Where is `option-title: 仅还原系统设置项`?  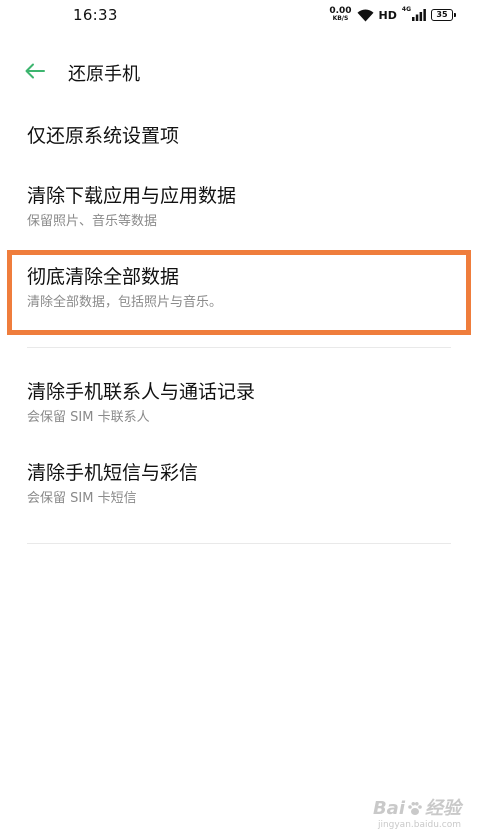
option-title: 仅还原系统设置项 is located at coordinates (103, 136).